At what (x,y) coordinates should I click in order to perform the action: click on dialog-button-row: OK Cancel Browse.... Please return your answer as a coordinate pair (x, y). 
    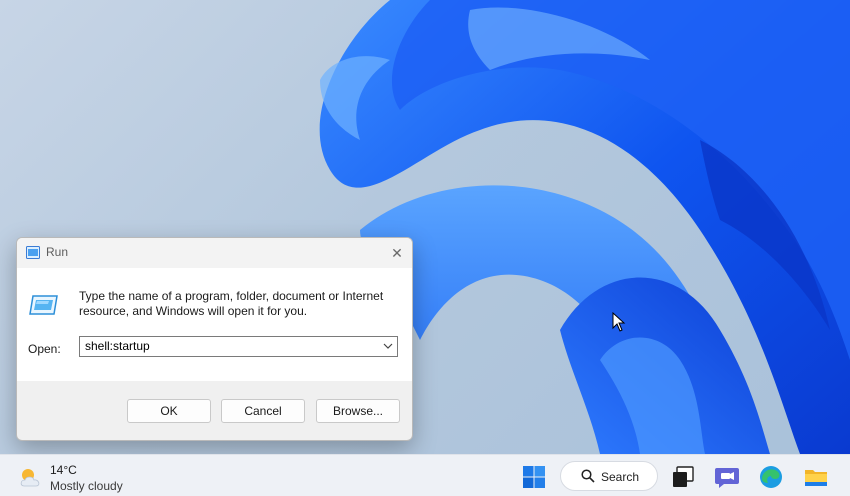
    Looking at the image, I should click on (214, 410).